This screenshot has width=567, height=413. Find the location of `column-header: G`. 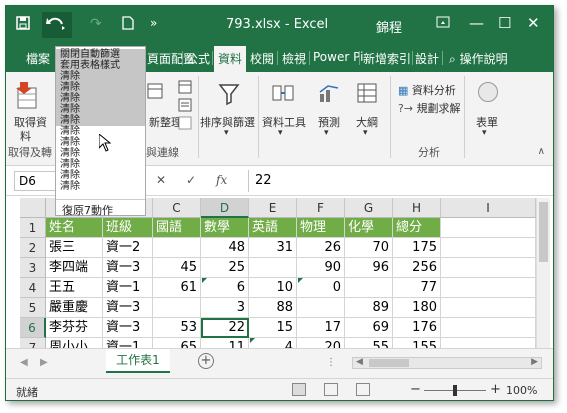

column-header: G is located at coordinates (369, 208).